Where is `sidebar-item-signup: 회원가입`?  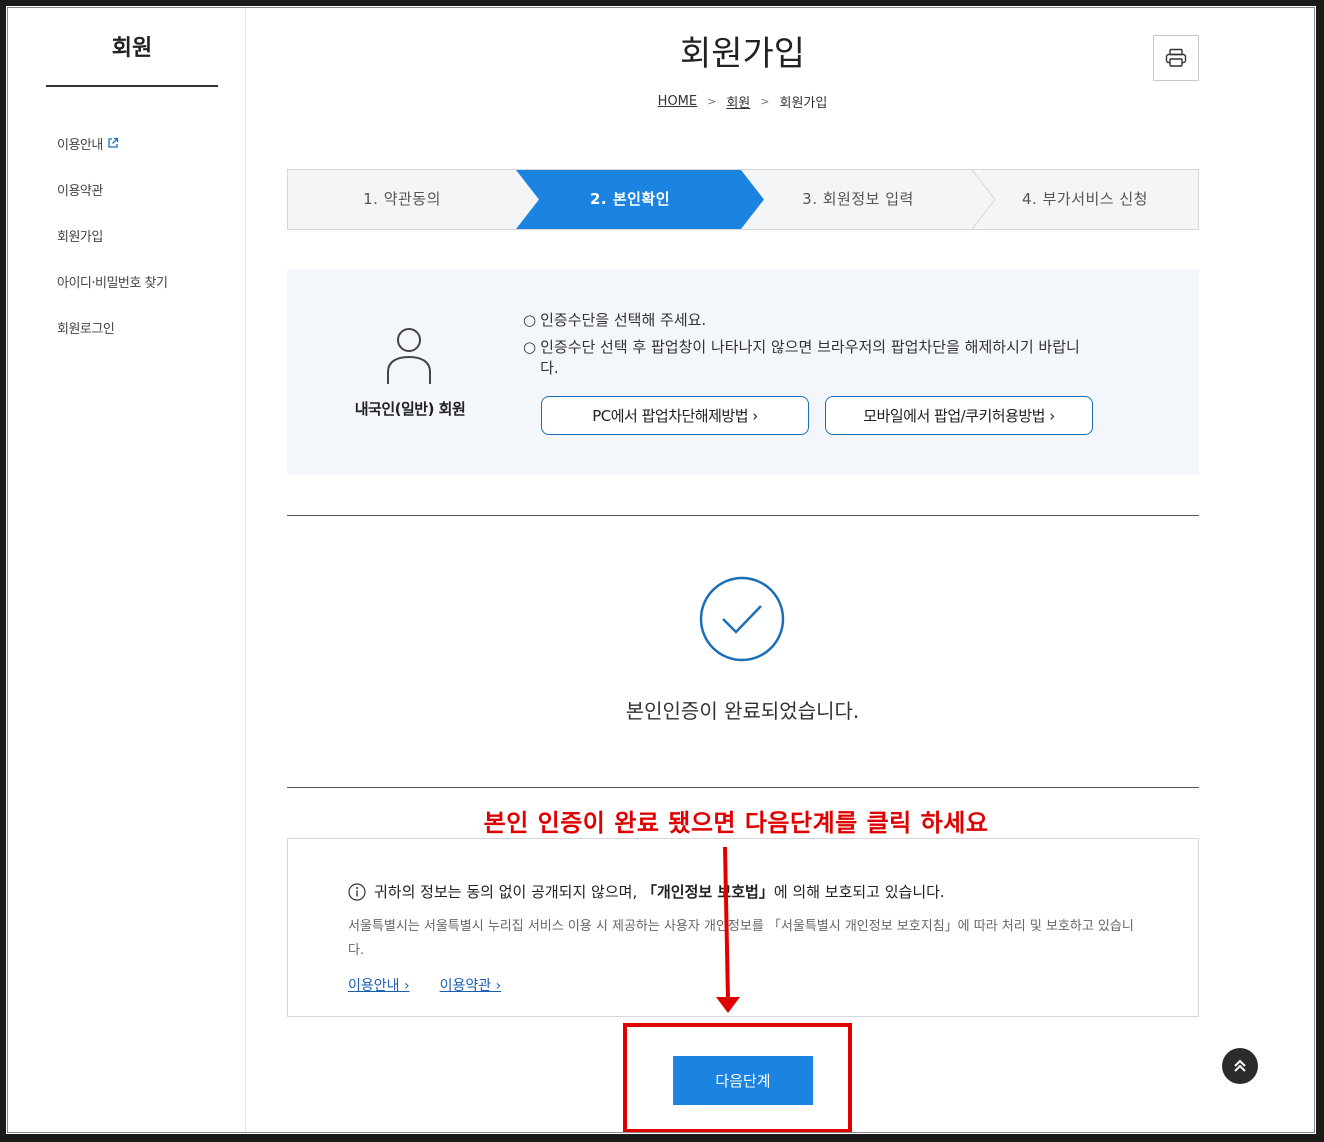 sidebar-item-signup: 회원가입 is located at coordinates (112, 235).